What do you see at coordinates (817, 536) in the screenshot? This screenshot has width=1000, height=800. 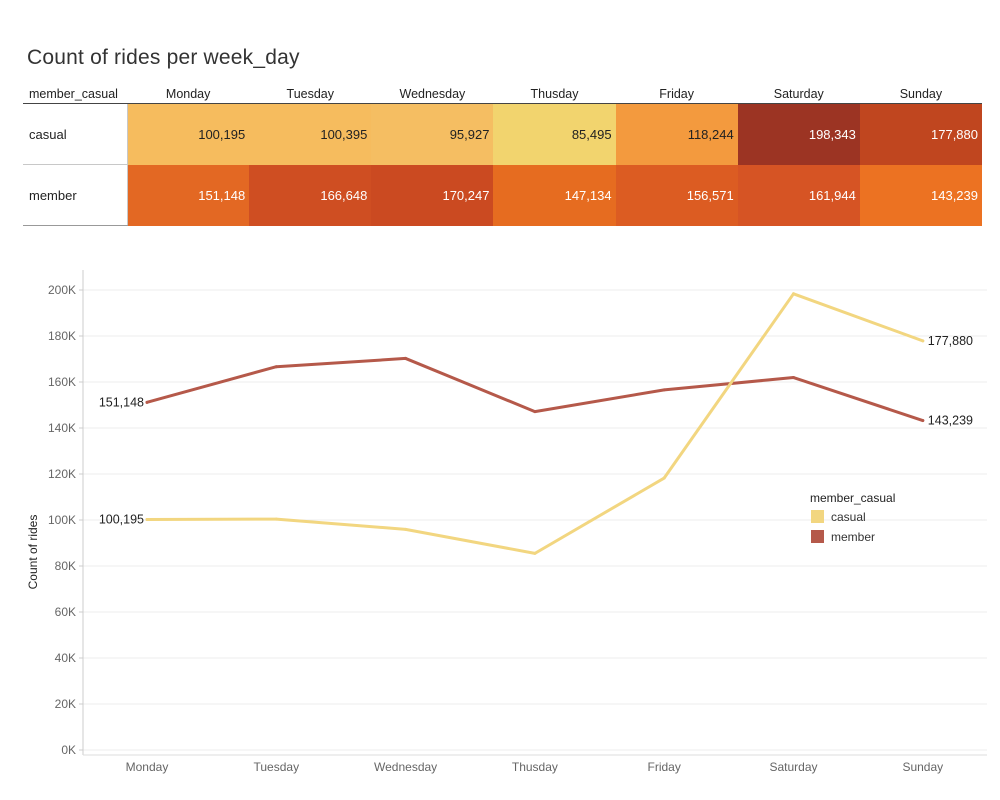 I see `legend-swatch-member` at bounding box center [817, 536].